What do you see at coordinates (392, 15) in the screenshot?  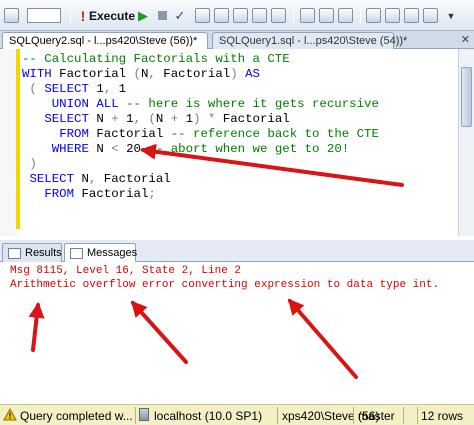 I see `outdent-icon` at bounding box center [392, 15].